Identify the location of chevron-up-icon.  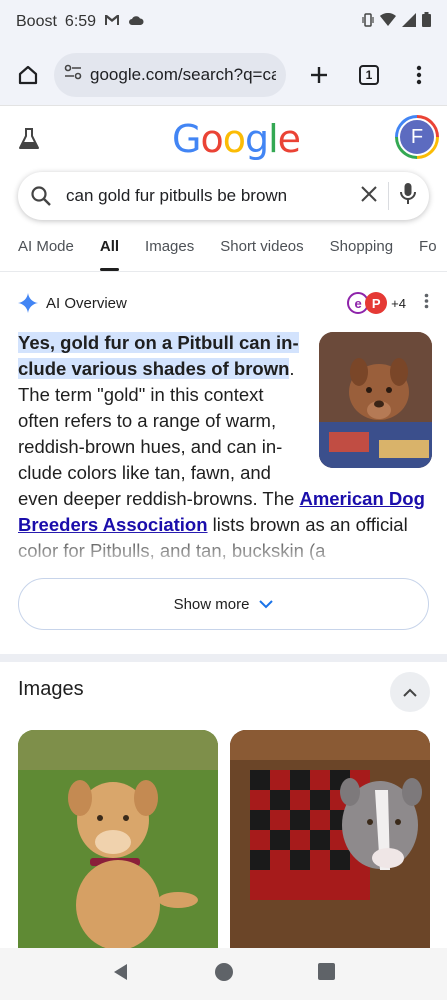
(410, 692).